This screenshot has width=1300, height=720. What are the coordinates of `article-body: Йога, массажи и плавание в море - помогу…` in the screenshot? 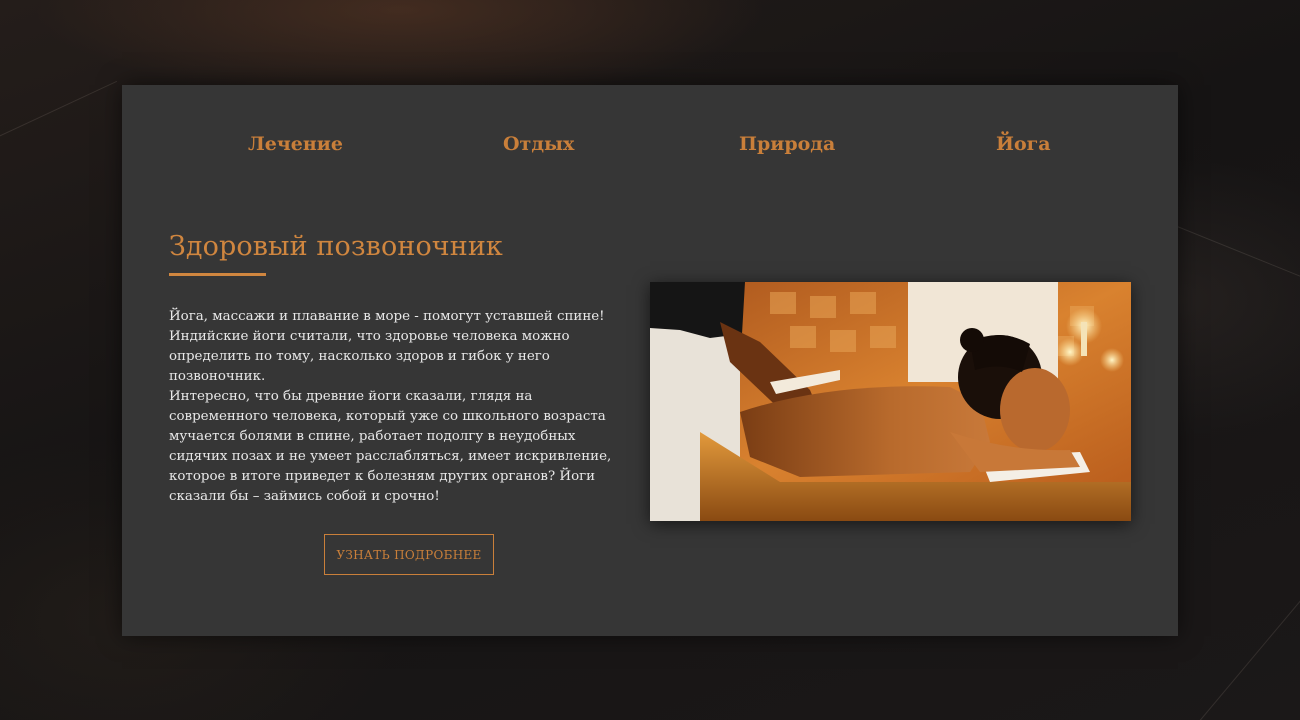 It's located at (400, 407).